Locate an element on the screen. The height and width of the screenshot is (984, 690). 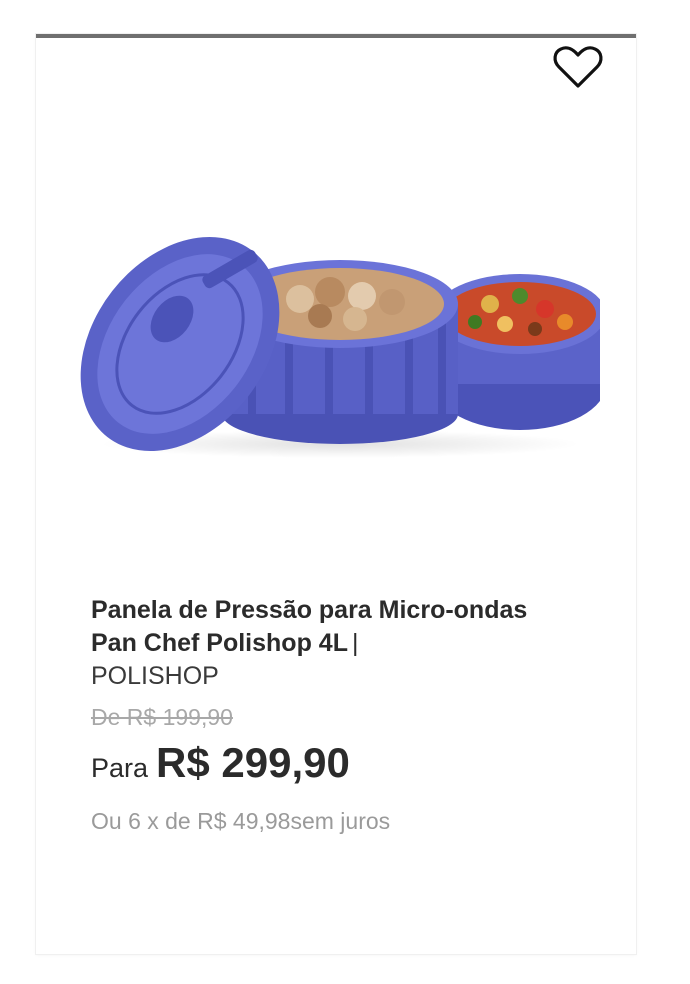
wishlist-button is located at coordinates (578, 68).